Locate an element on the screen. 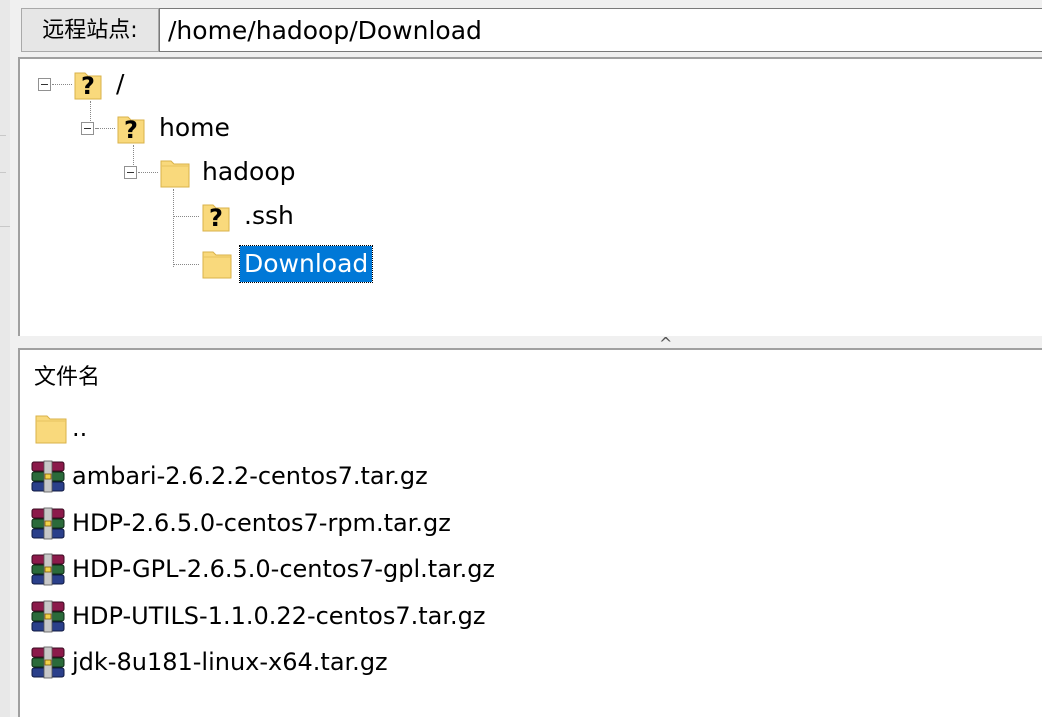 Image resolution: width=1042 pixels, height=717 pixels. file-name: HDP-GPL-2.6.5.0-centos7-gpl.tar.gz is located at coordinates (284, 569).